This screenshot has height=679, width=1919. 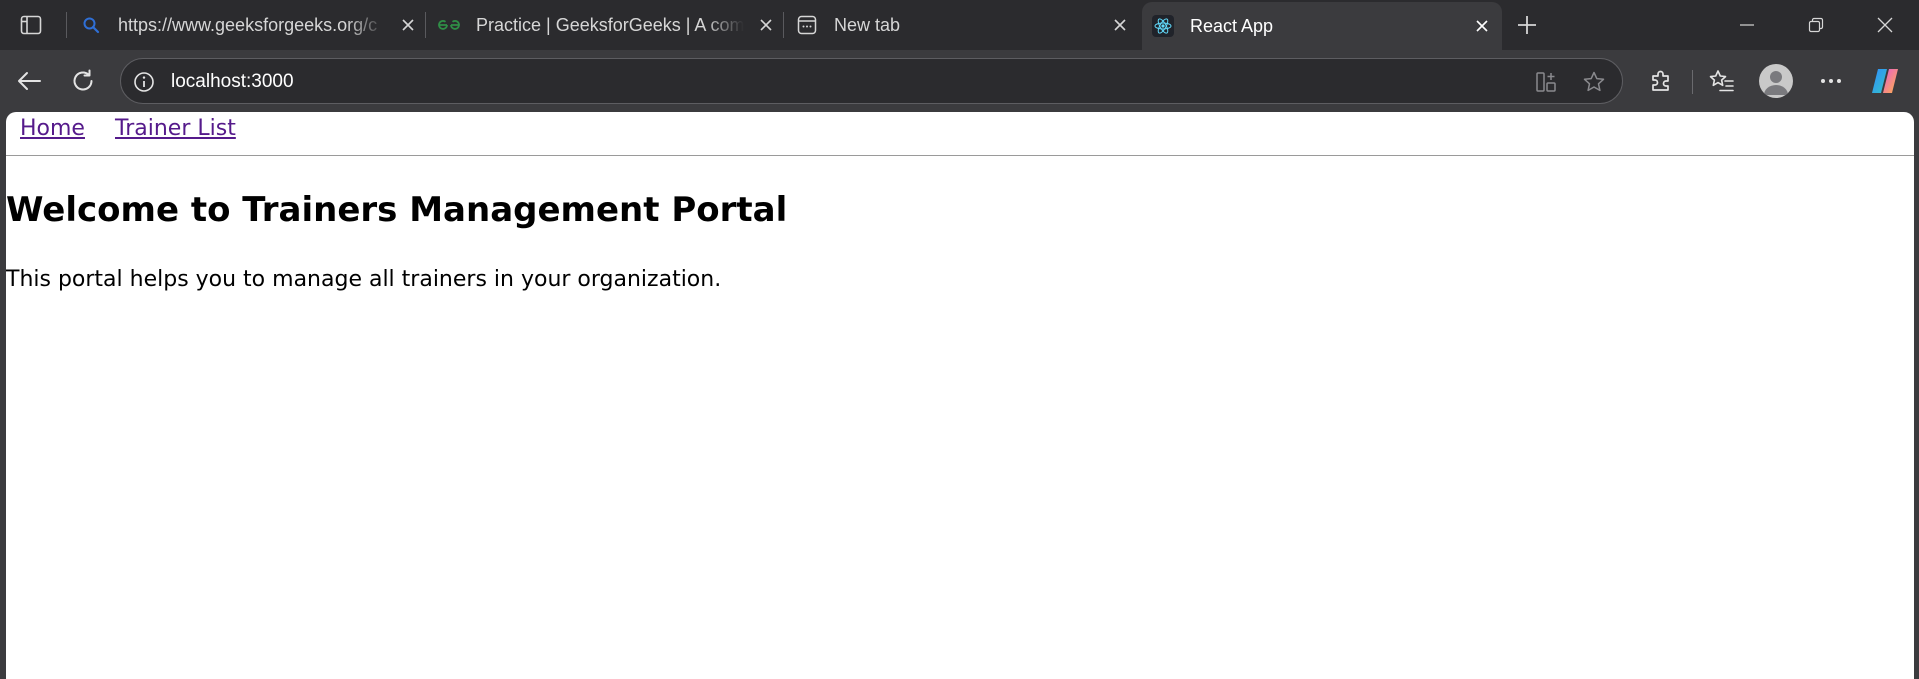 I want to click on restore-button, so click(x=1816, y=25).